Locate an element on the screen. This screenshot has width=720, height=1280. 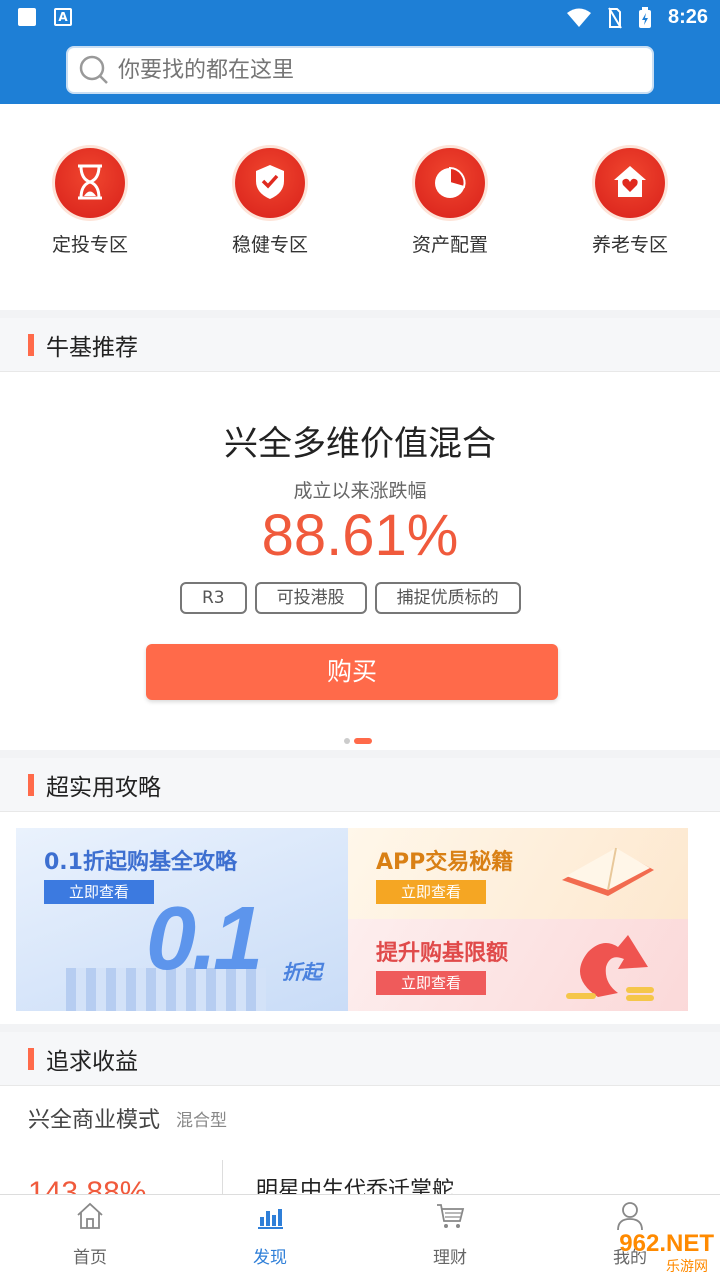
house-heart-icon is located at coordinates (630, 181).